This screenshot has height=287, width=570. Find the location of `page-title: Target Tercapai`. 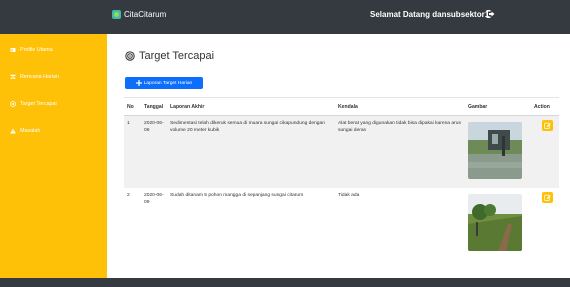

page-title: Target Tercapai is located at coordinates (169, 56).